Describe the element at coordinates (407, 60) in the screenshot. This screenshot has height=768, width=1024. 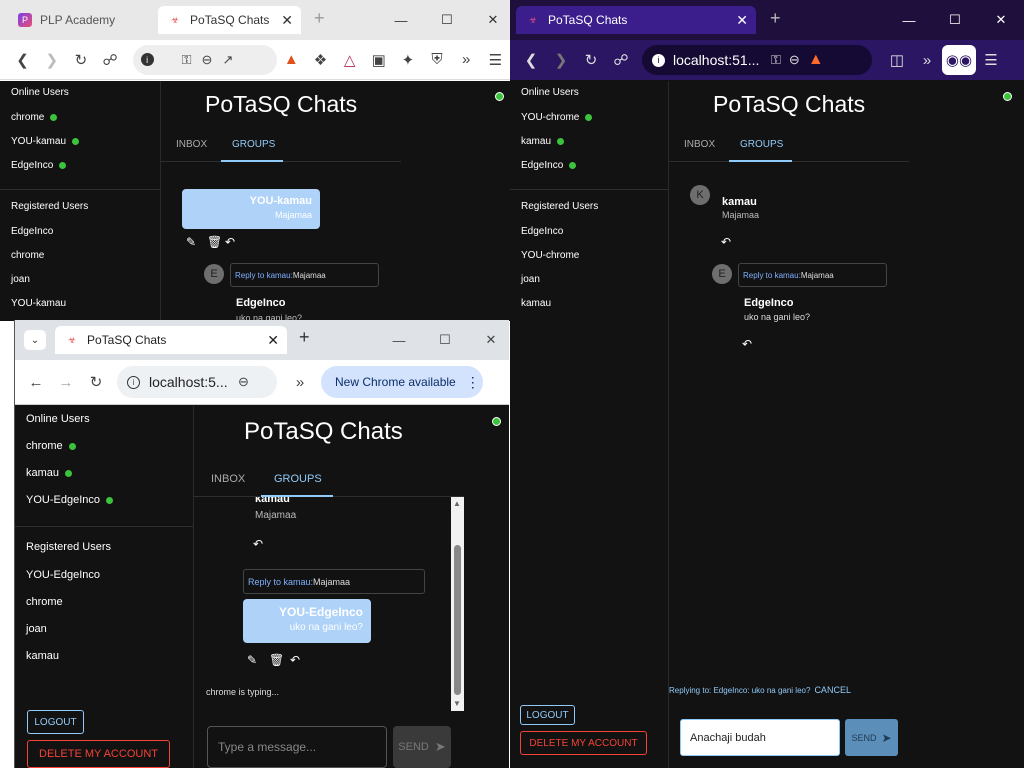
I see `sparkle-icon: ✦` at that location.